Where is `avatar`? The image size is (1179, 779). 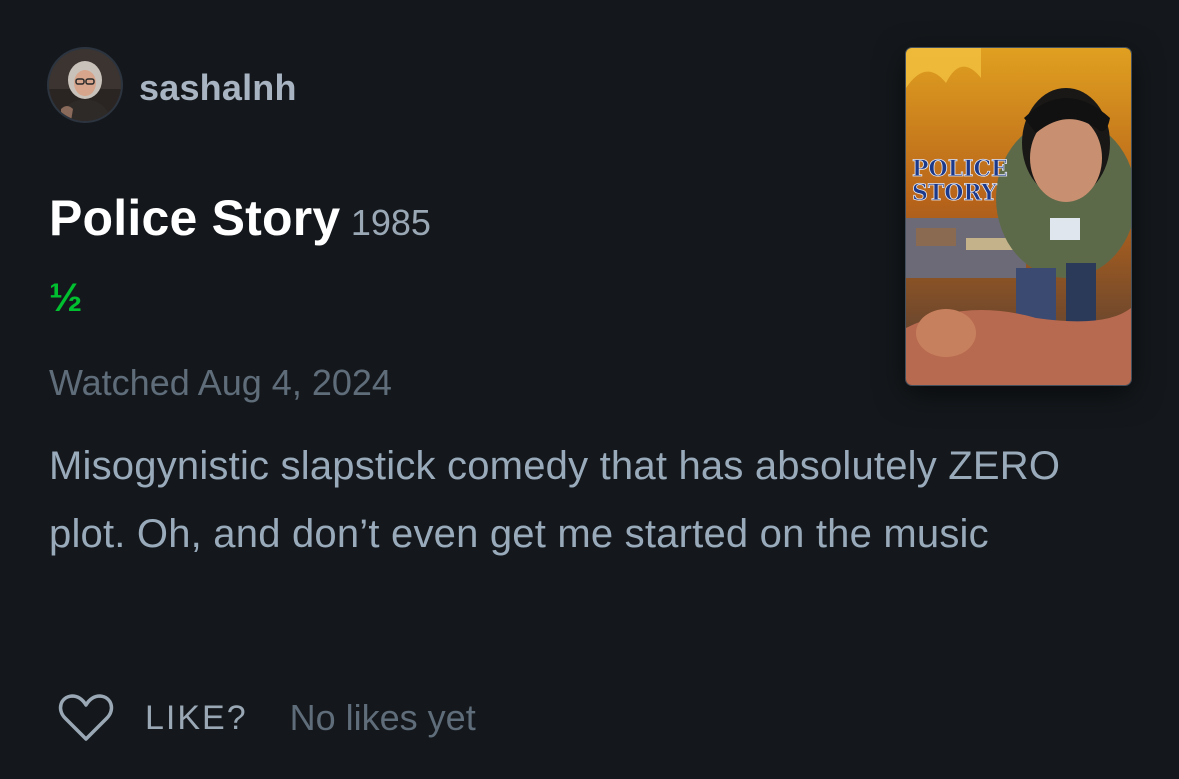
avatar is located at coordinates (85, 85).